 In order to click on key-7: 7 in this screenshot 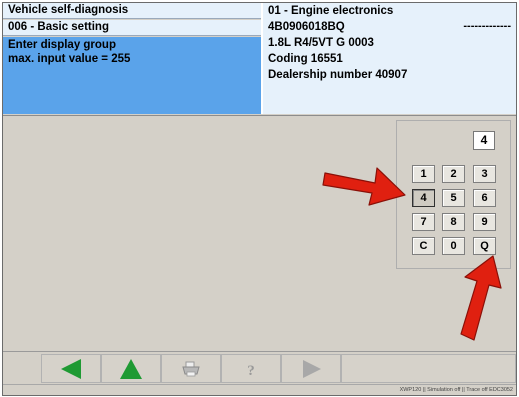, I will do `click(423, 222)`.